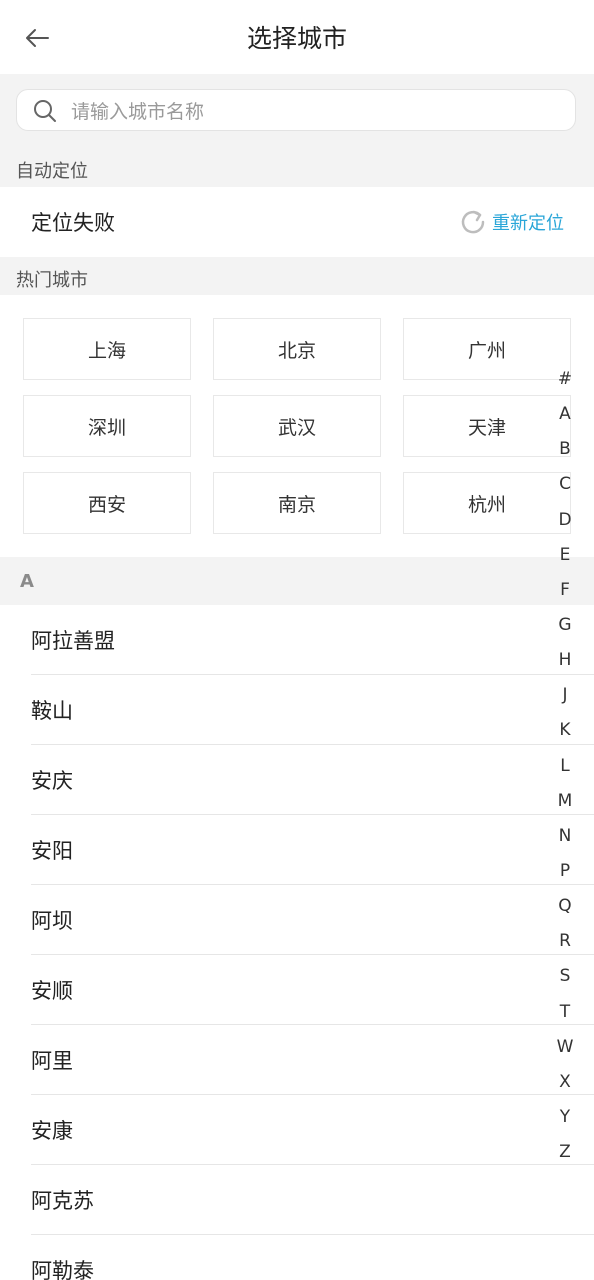 Image resolution: width=594 pixels, height=1280 pixels. What do you see at coordinates (297, 1060) in the screenshot?
I see `city-list-item: 阿里` at bounding box center [297, 1060].